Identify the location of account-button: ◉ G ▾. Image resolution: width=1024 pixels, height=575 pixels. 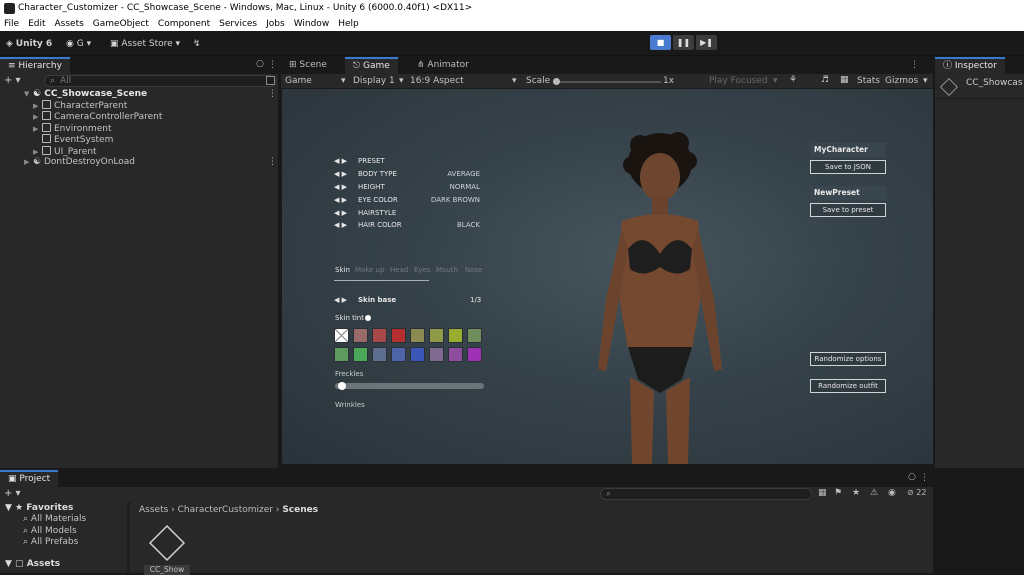
(78, 44).